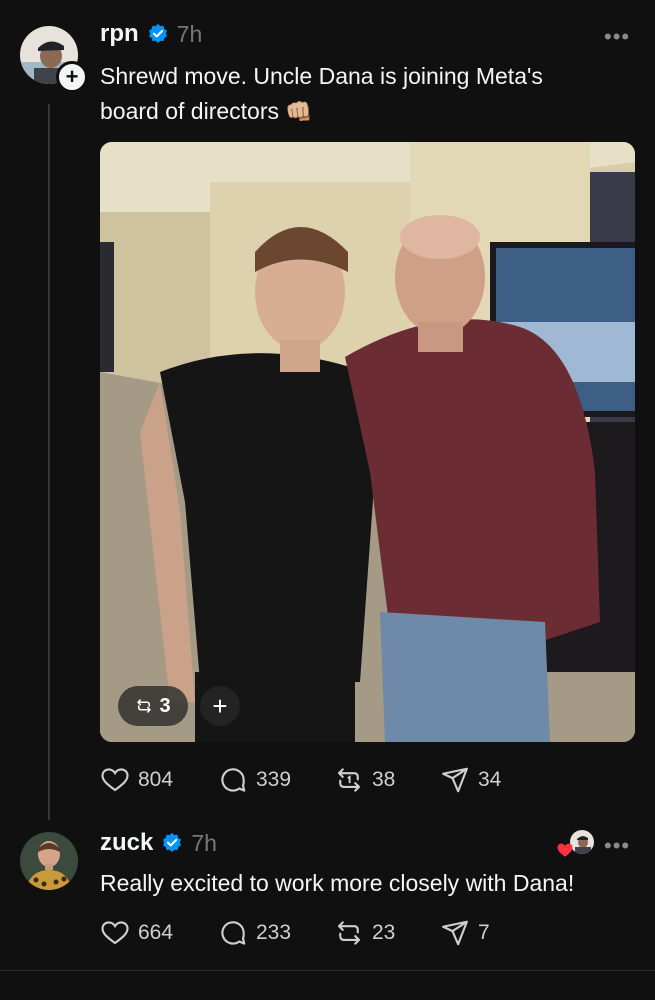 The width and height of the screenshot is (655, 1000). Describe the element at coordinates (299, 111) in the screenshot. I see `fist-emoji: 👊🏼` at that location.